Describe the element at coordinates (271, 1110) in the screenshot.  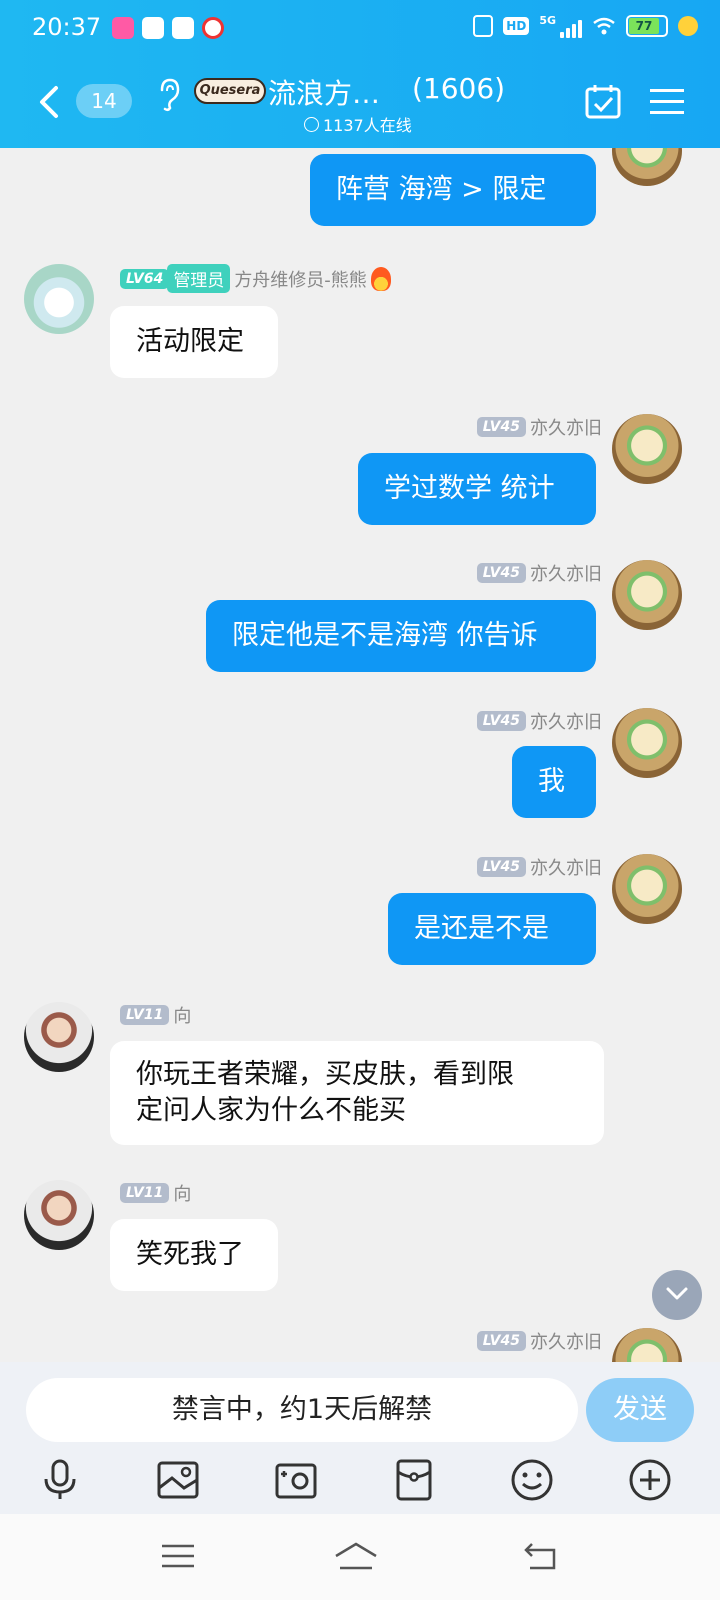
I see `message-text-line: 定问人家为什么不能买` at that location.